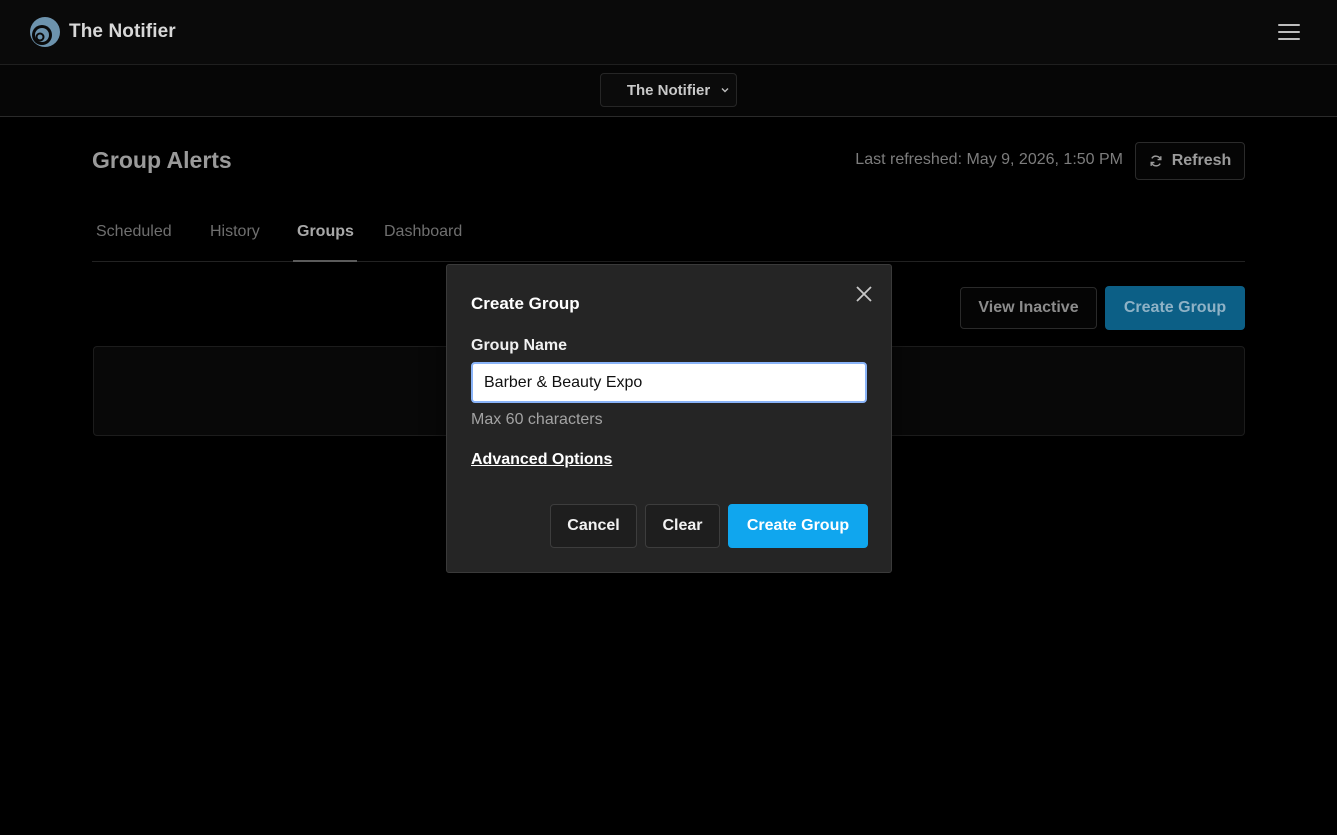 Image resolution: width=1337 pixels, height=835 pixels. Describe the element at coordinates (122, 31) in the screenshot. I see `app-name: The Notifier` at that location.